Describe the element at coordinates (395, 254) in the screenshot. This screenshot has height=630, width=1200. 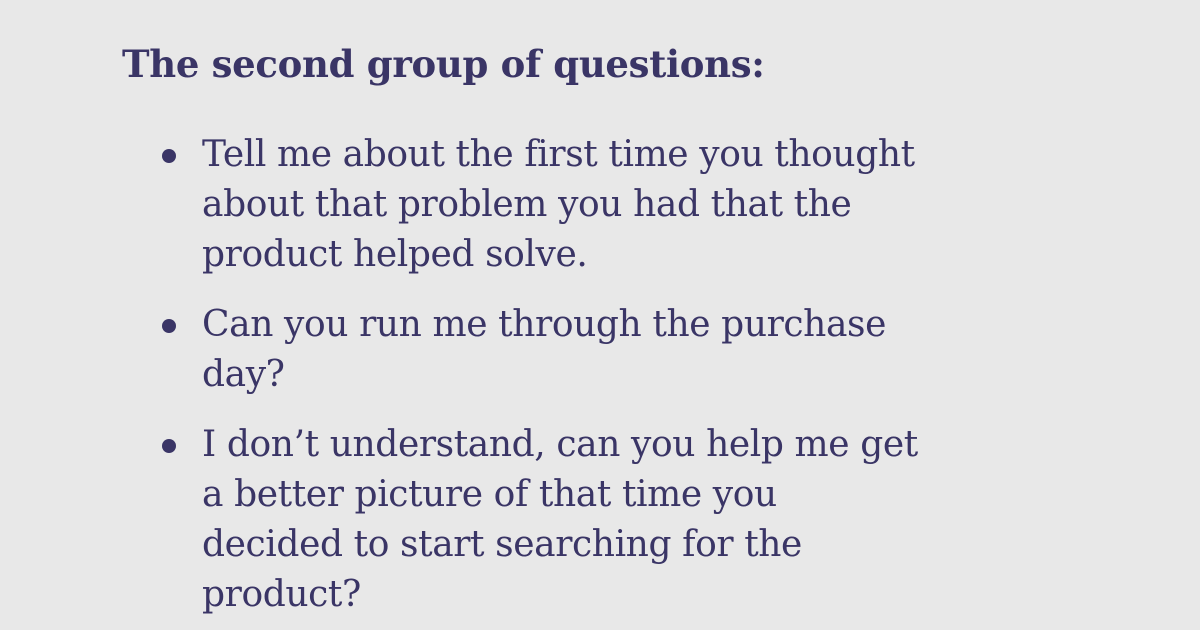
I see `question-line: product helped solve.` at that location.